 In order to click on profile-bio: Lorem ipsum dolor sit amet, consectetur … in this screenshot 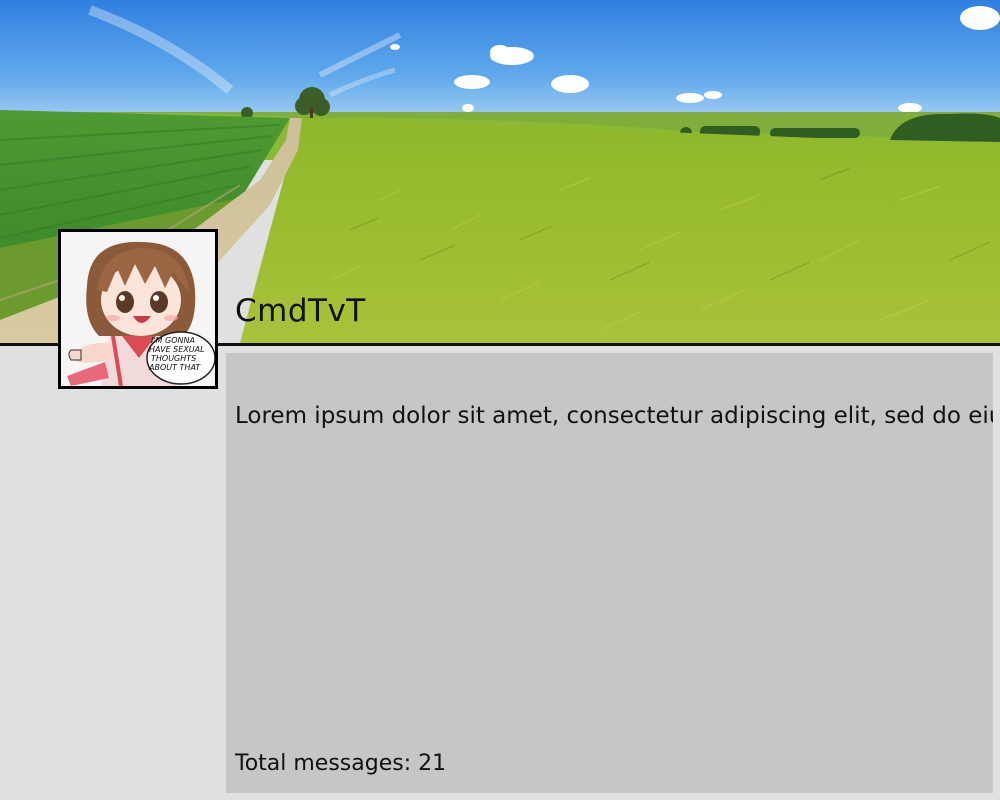, I will do `click(614, 416)`.